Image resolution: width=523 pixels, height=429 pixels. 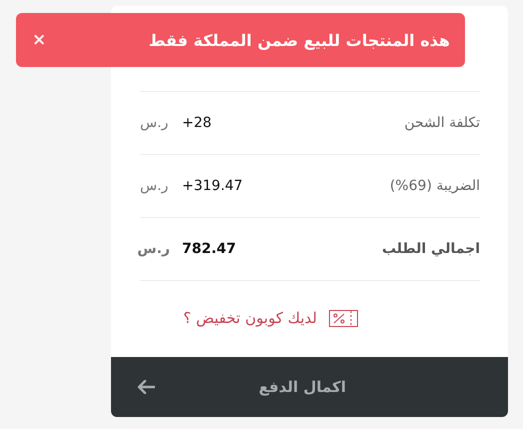 I want to click on checkout-button: اكمال الدفع, so click(x=309, y=387).